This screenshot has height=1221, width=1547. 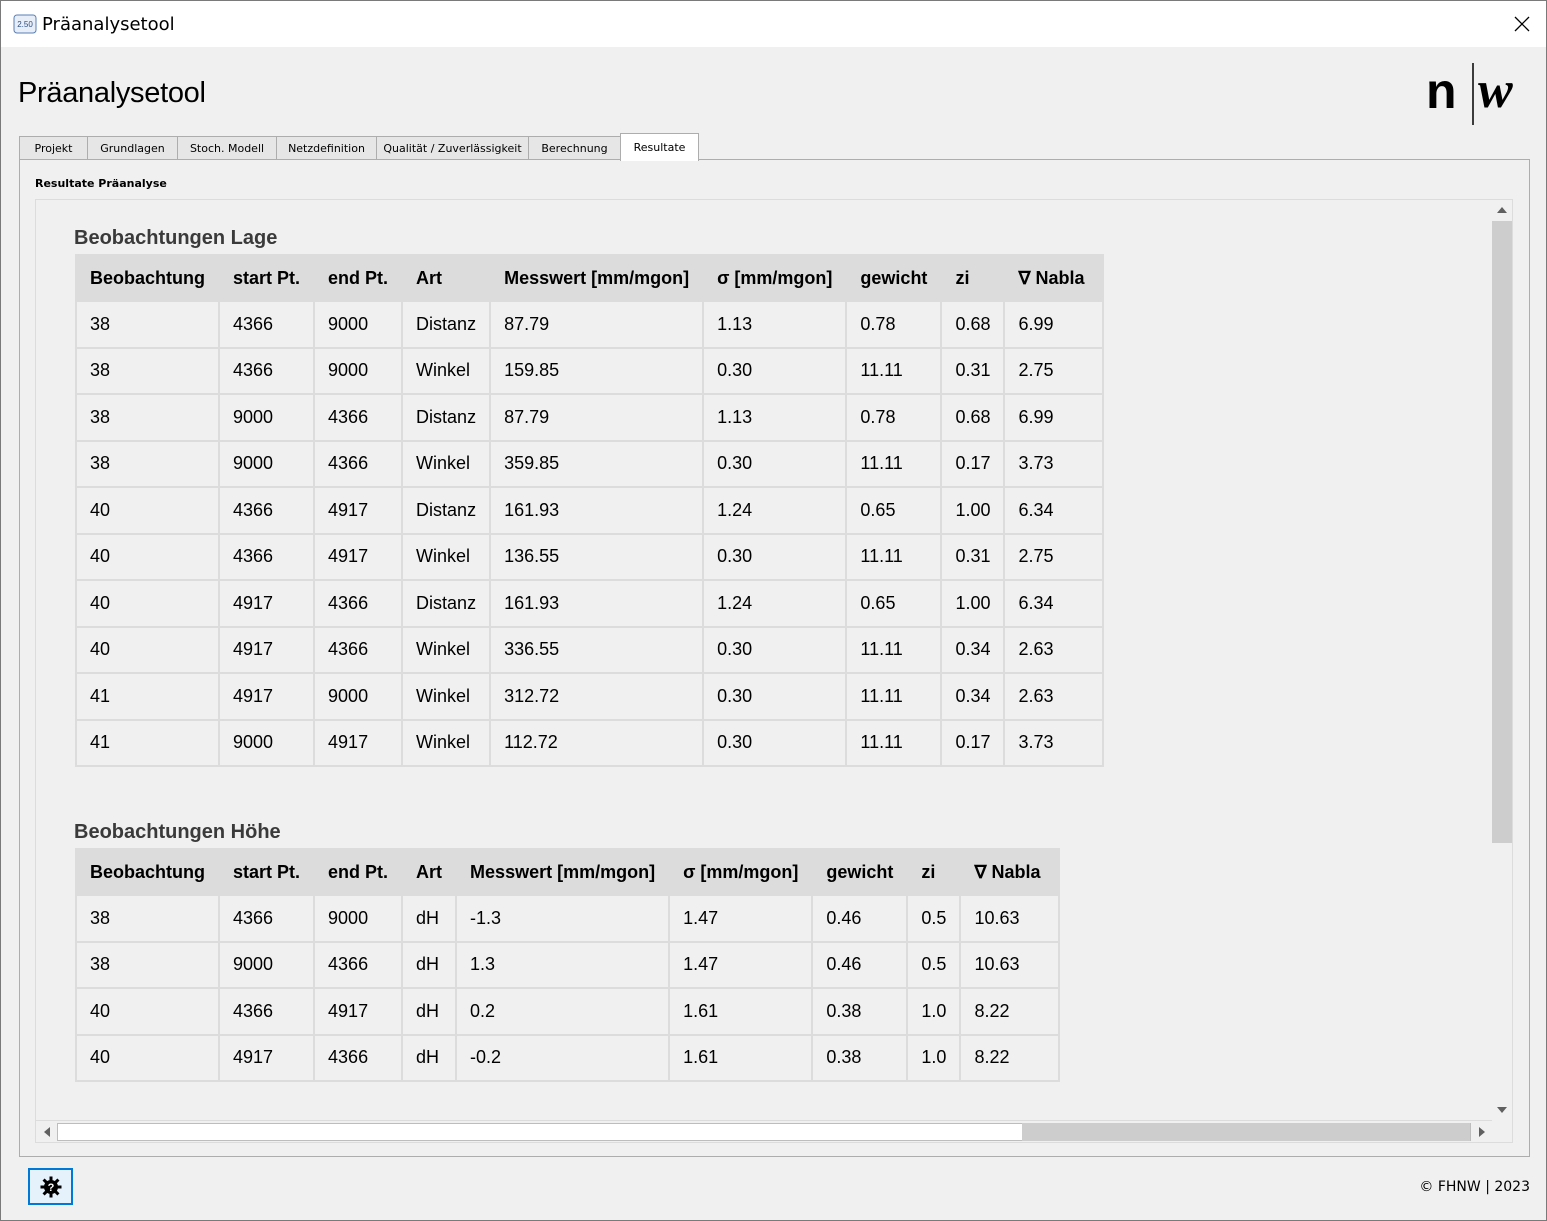 What do you see at coordinates (1054, 324) in the screenshot?
I see `table-cell: 6.99` at bounding box center [1054, 324].